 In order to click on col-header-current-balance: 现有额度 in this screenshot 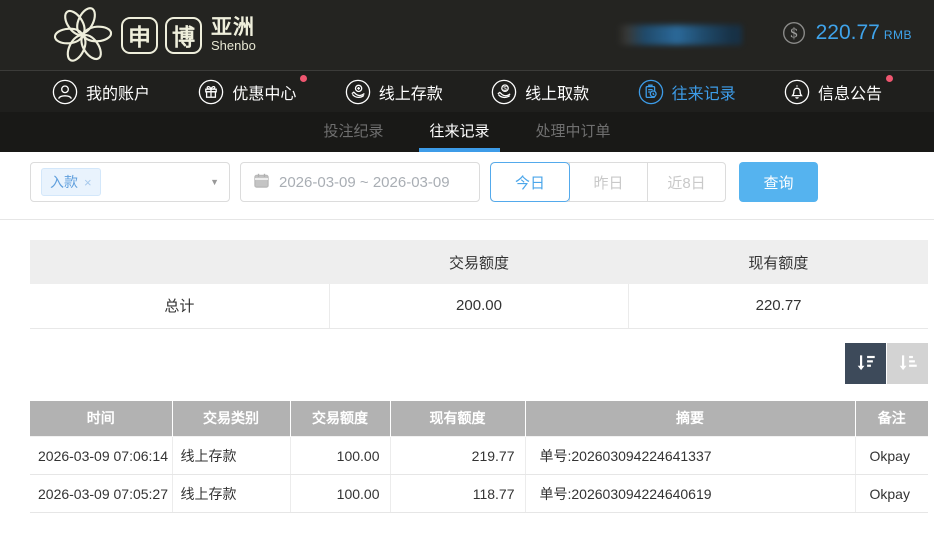, I will do `click(457, 418)`.